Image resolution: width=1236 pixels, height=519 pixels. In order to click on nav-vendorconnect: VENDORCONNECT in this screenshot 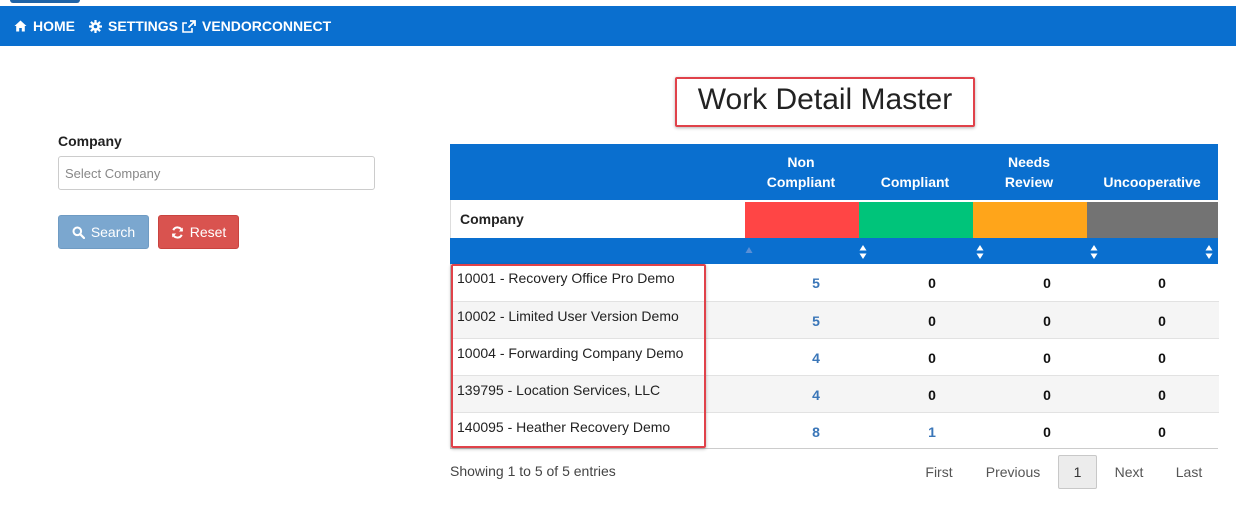, I will do `click(256, 26)`.